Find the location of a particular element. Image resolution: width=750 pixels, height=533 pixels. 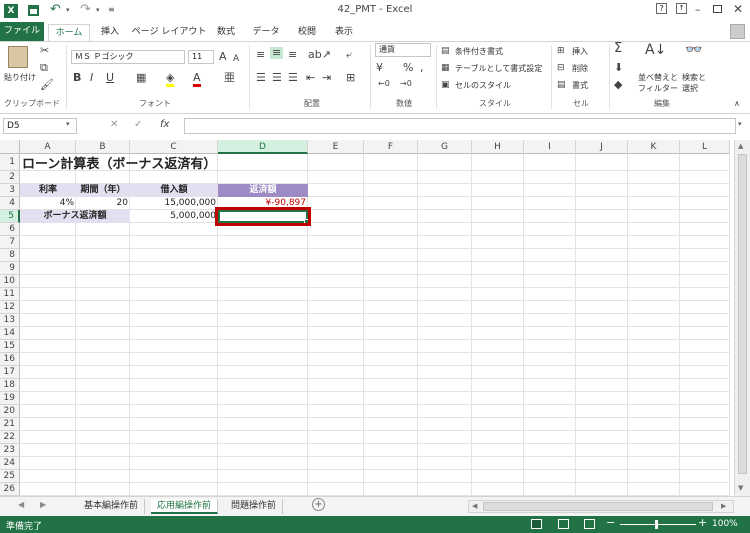

row-header-8: 8 is located at coordinates (10, 255).